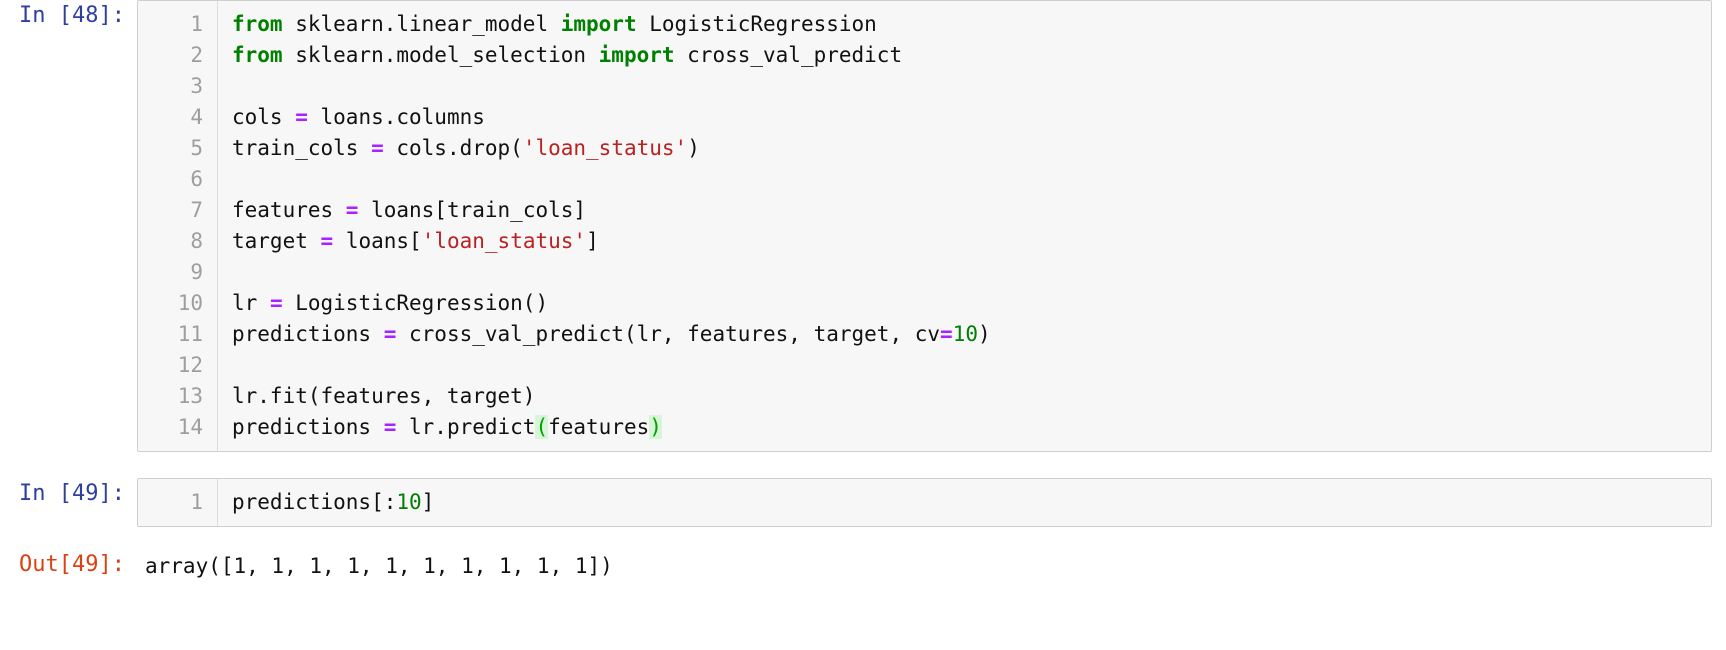 Image resolution: width=1726 pixels, height=650 pixels. I want to click on line-number: 12, so click(190, 365).